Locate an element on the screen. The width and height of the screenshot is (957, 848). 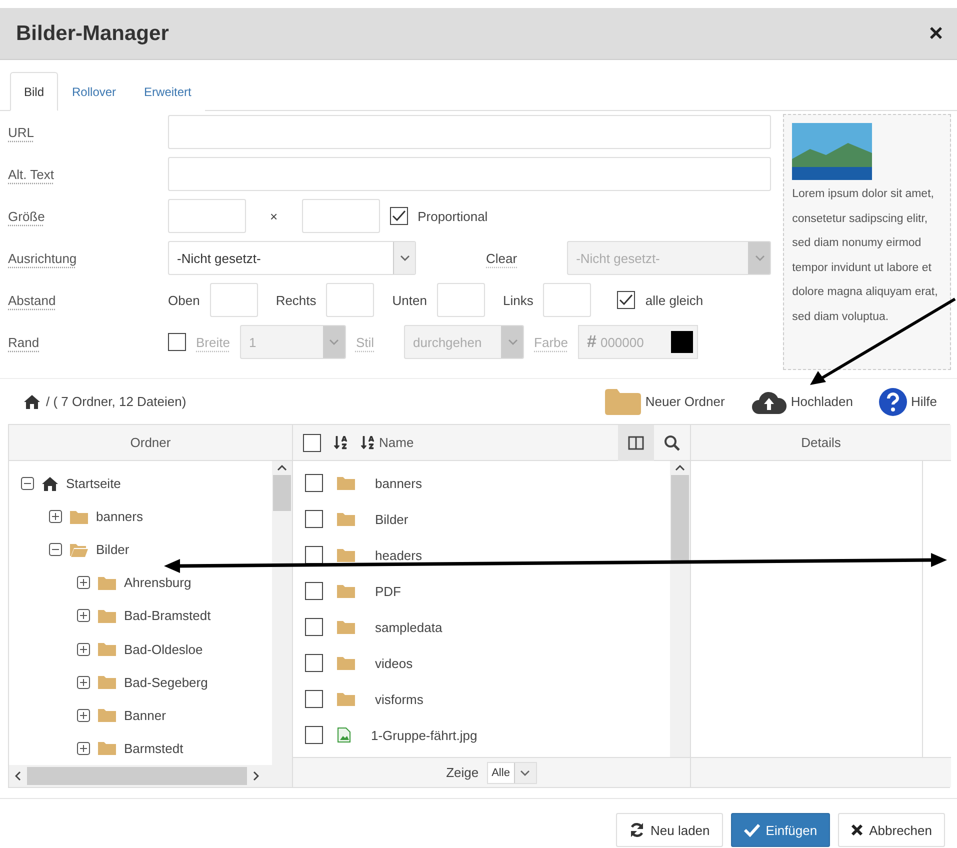
horizontal-scrollbar is located at coordinates (150, 776).